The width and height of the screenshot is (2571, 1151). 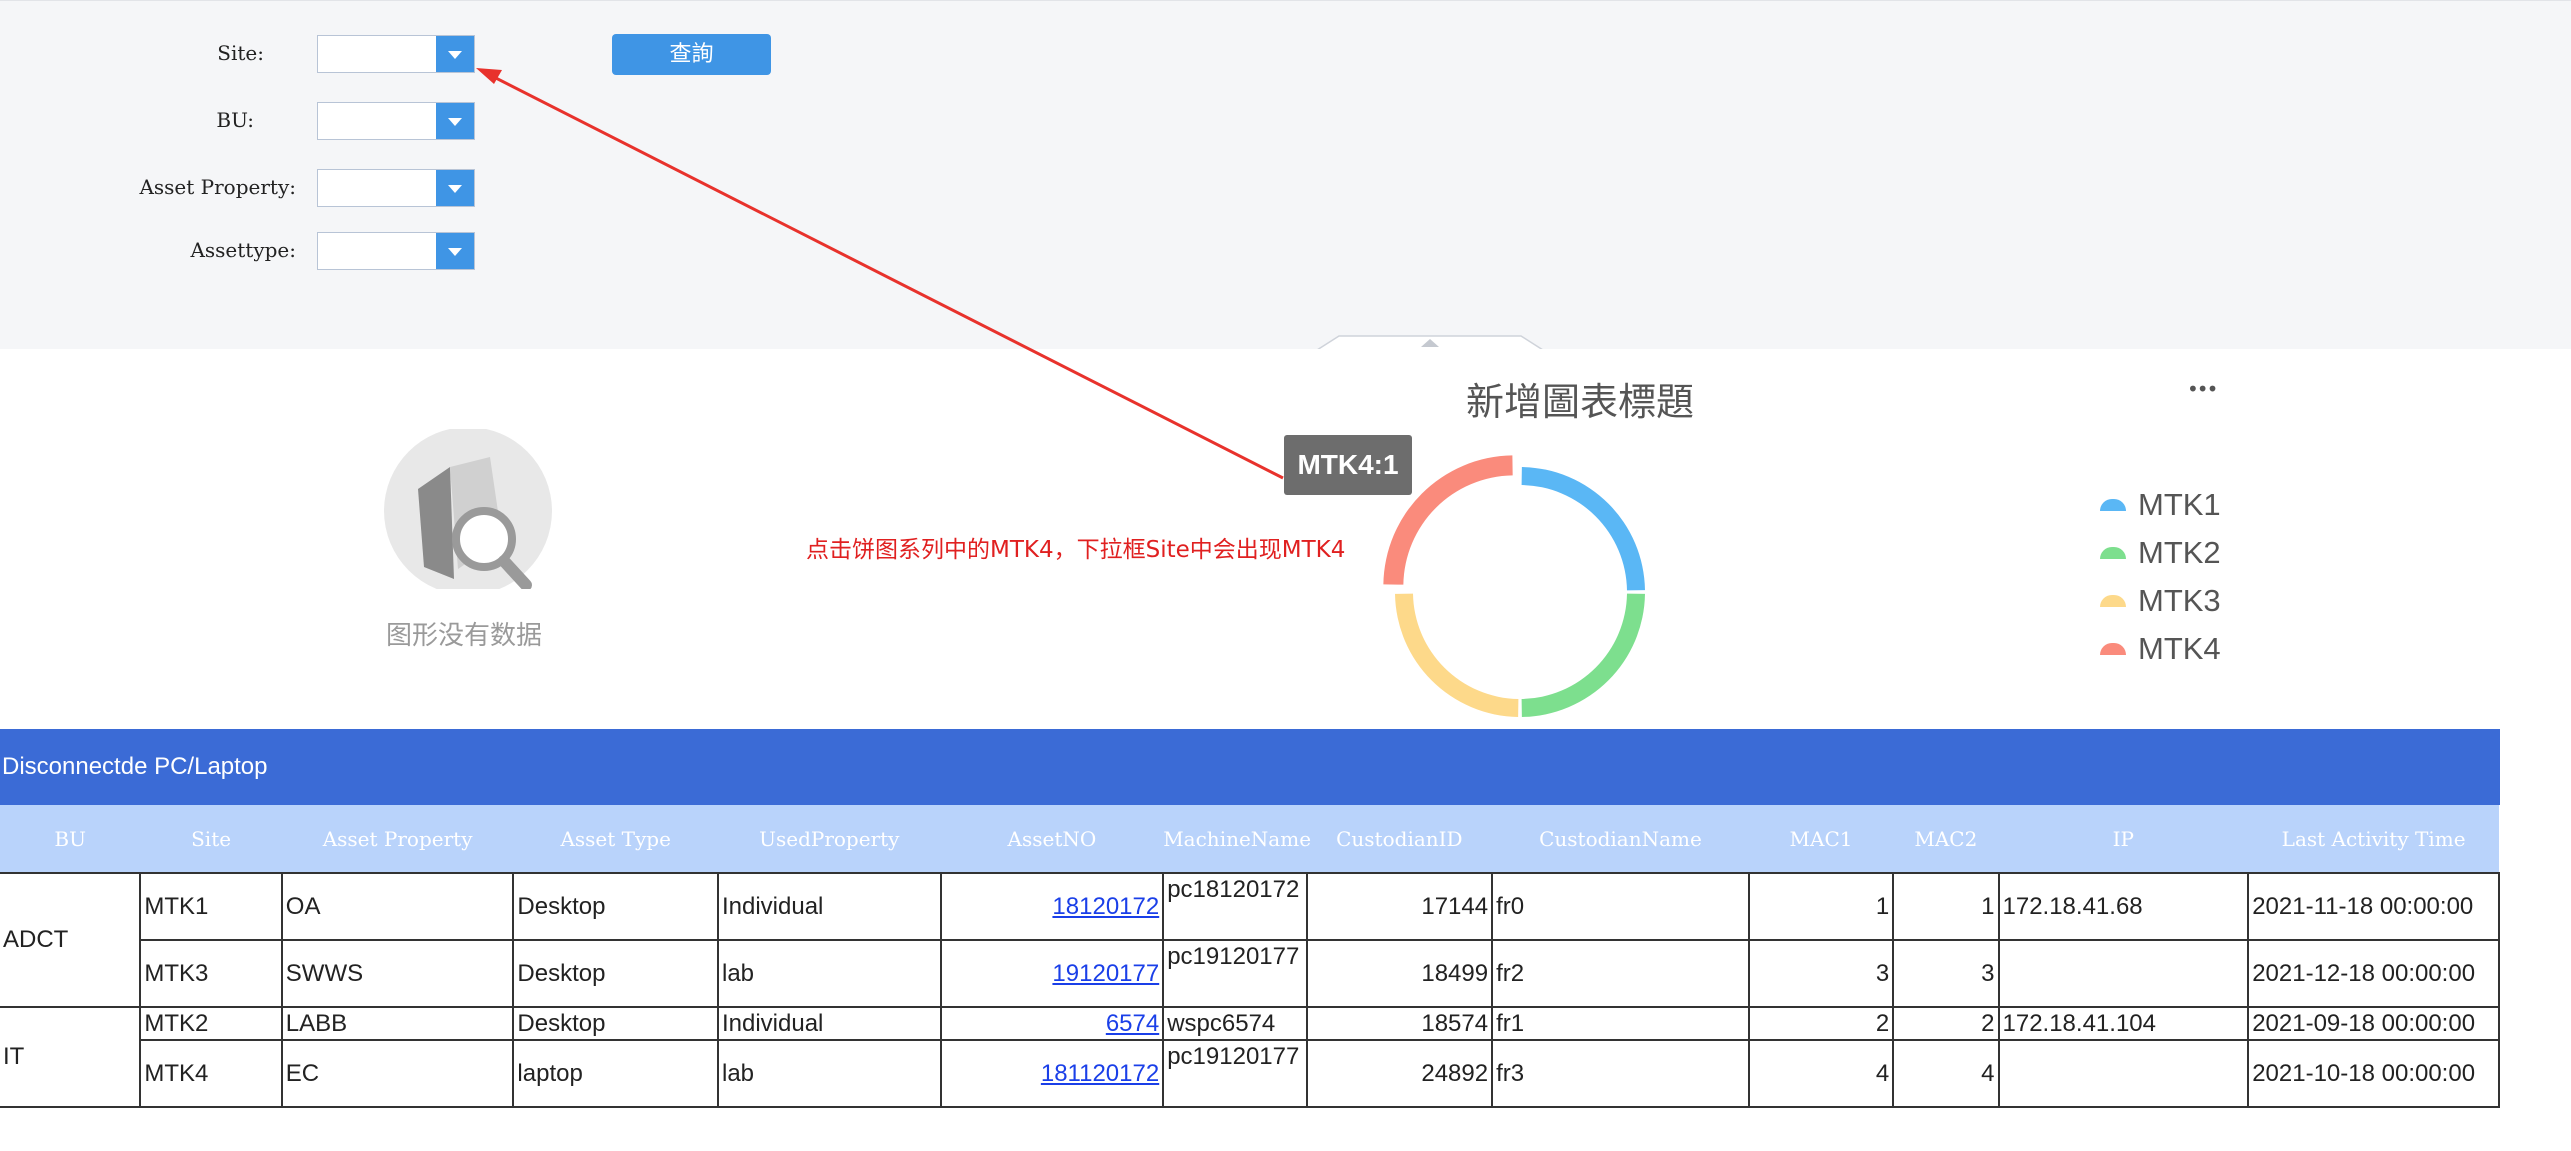 I want to click on cell-site: MTK3, so click(x=211, y=973).